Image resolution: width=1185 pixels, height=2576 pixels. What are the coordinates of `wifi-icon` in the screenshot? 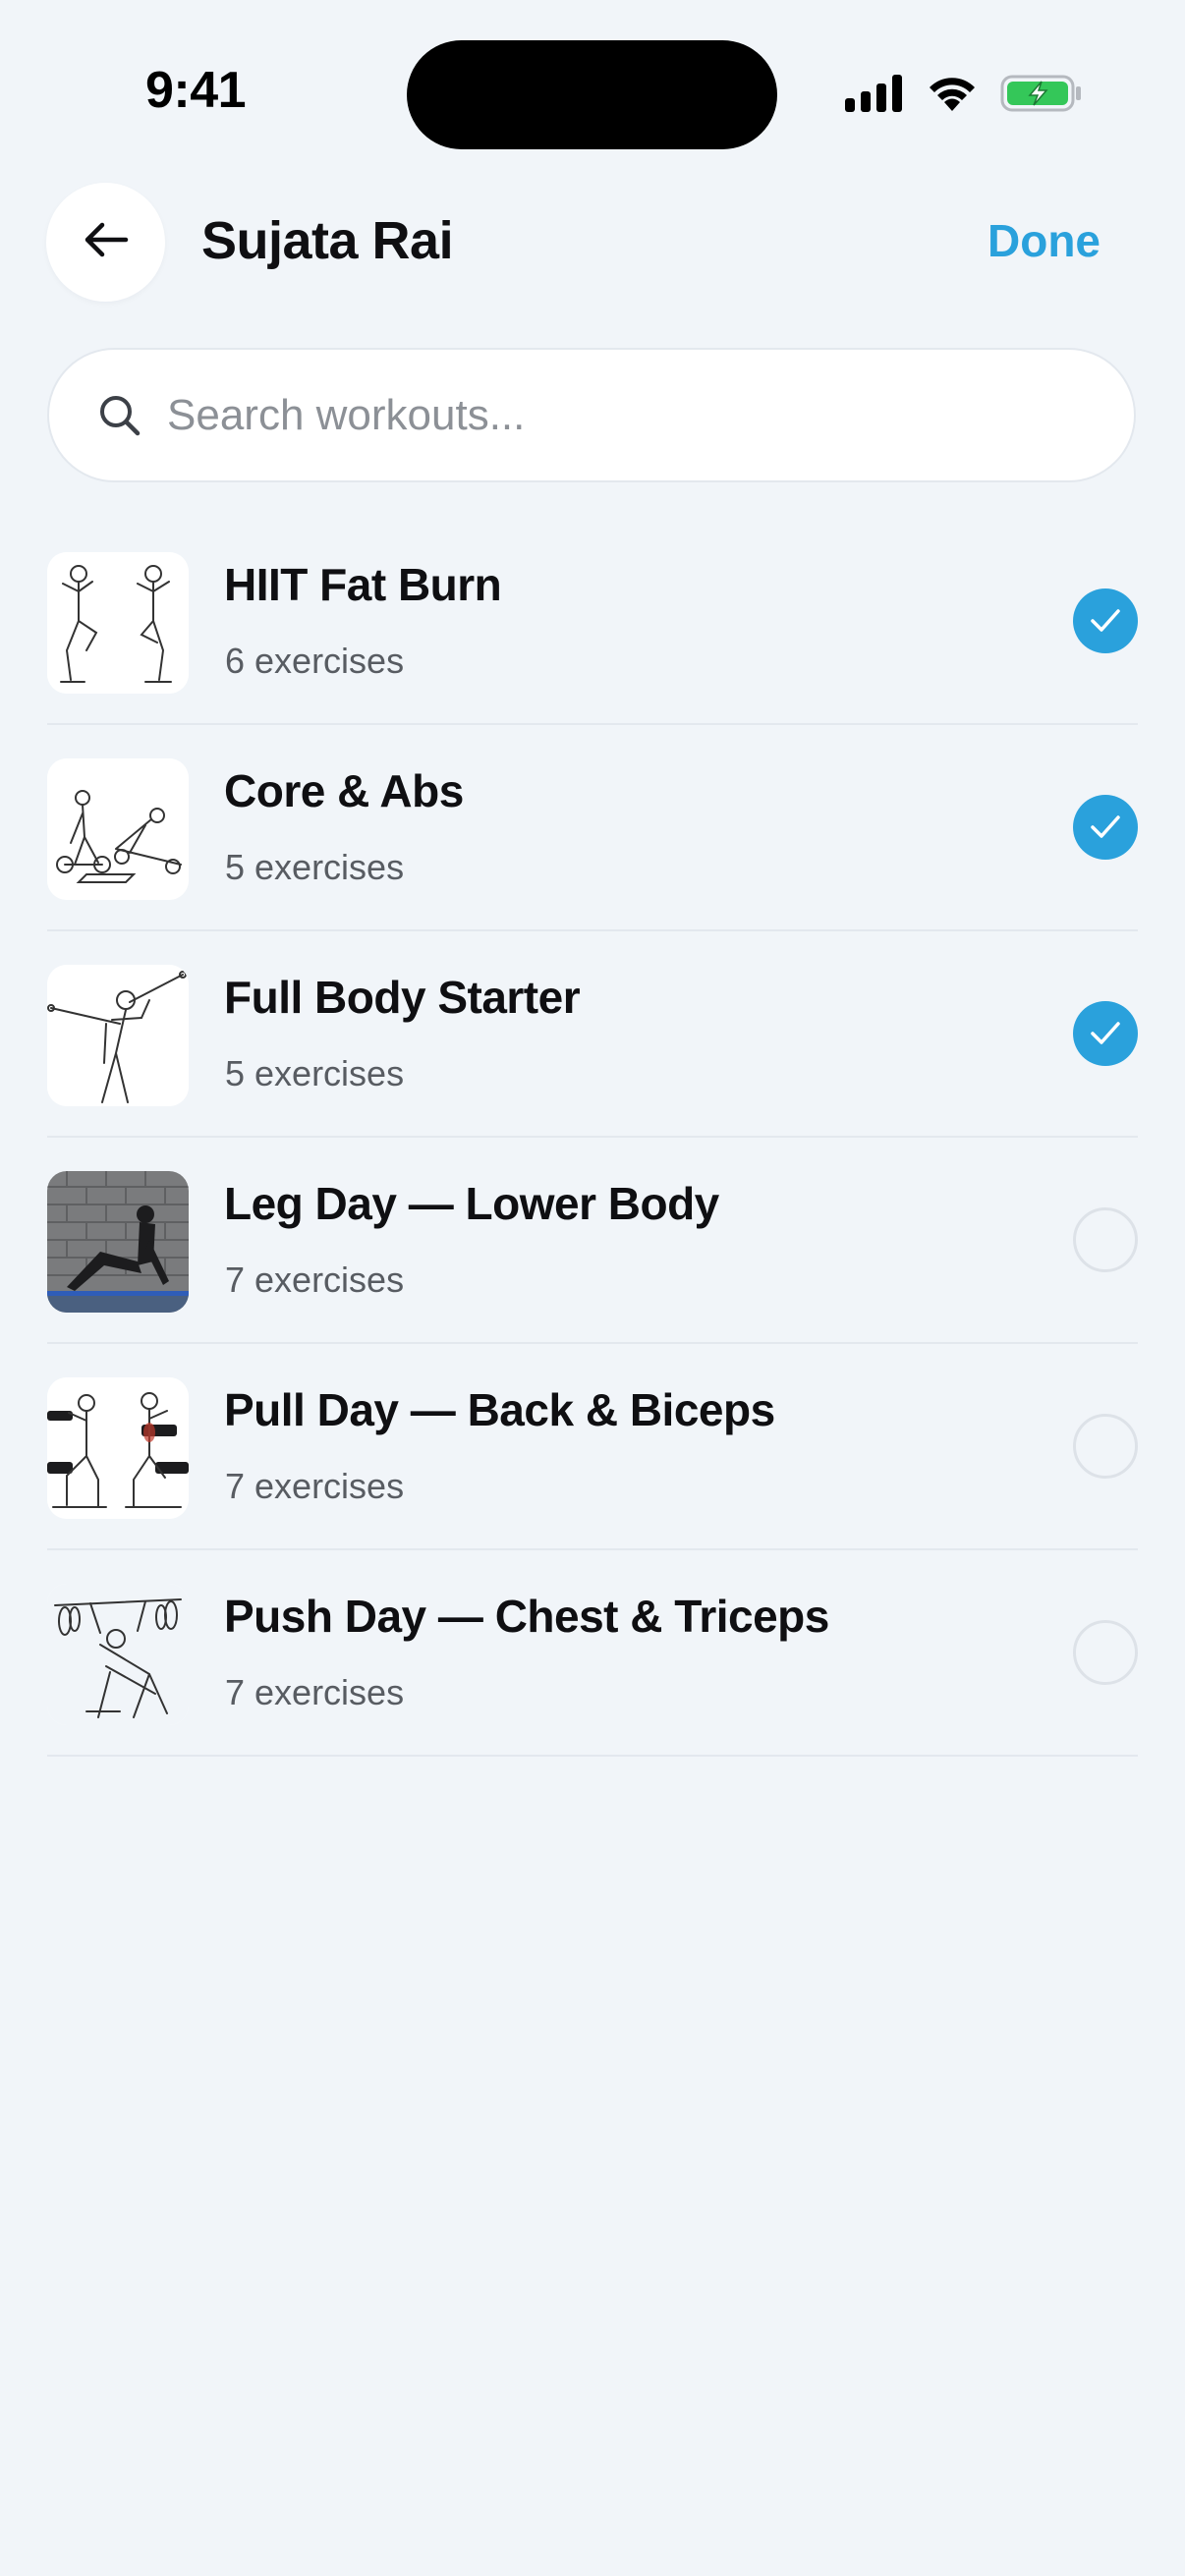 It's located at (953, 96).